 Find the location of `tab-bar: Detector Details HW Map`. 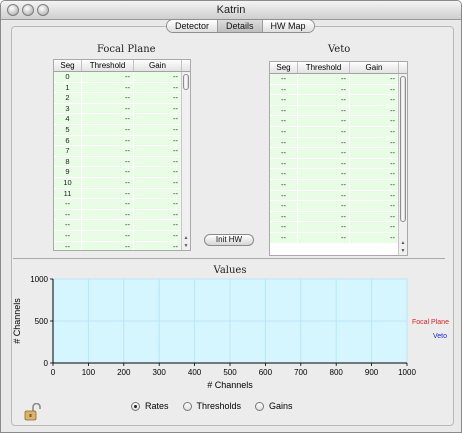

tab-bar: Detector Details HW Map is located at coordinates (240, 26).